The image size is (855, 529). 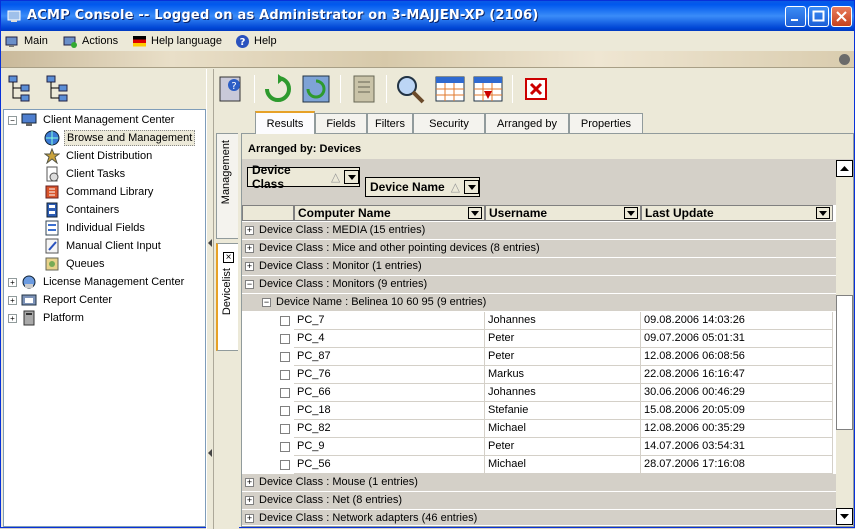 What do you see at coordinates (539, 501) in the screenshot?
I see `group-row: + Device Class : Net (8 entries)` at bounding box center [539, 501].